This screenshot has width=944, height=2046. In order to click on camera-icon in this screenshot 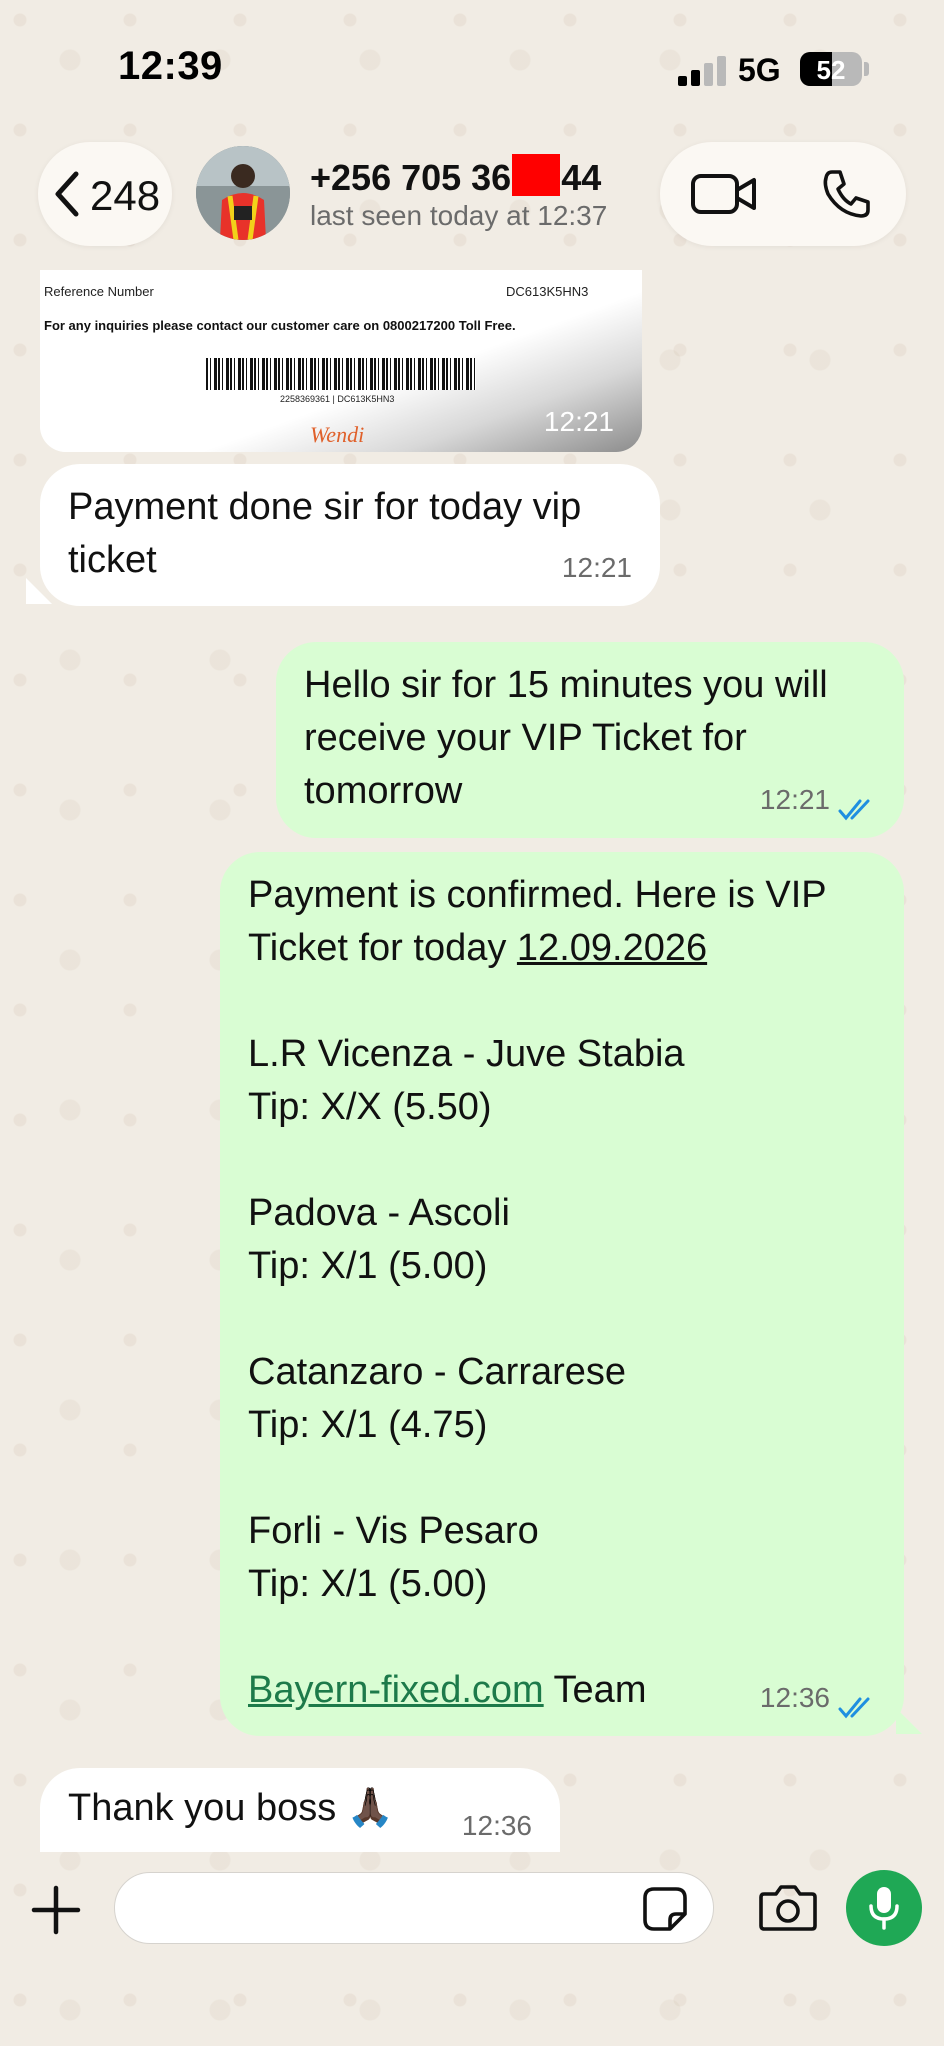, I will do `click(788, 1907)`.